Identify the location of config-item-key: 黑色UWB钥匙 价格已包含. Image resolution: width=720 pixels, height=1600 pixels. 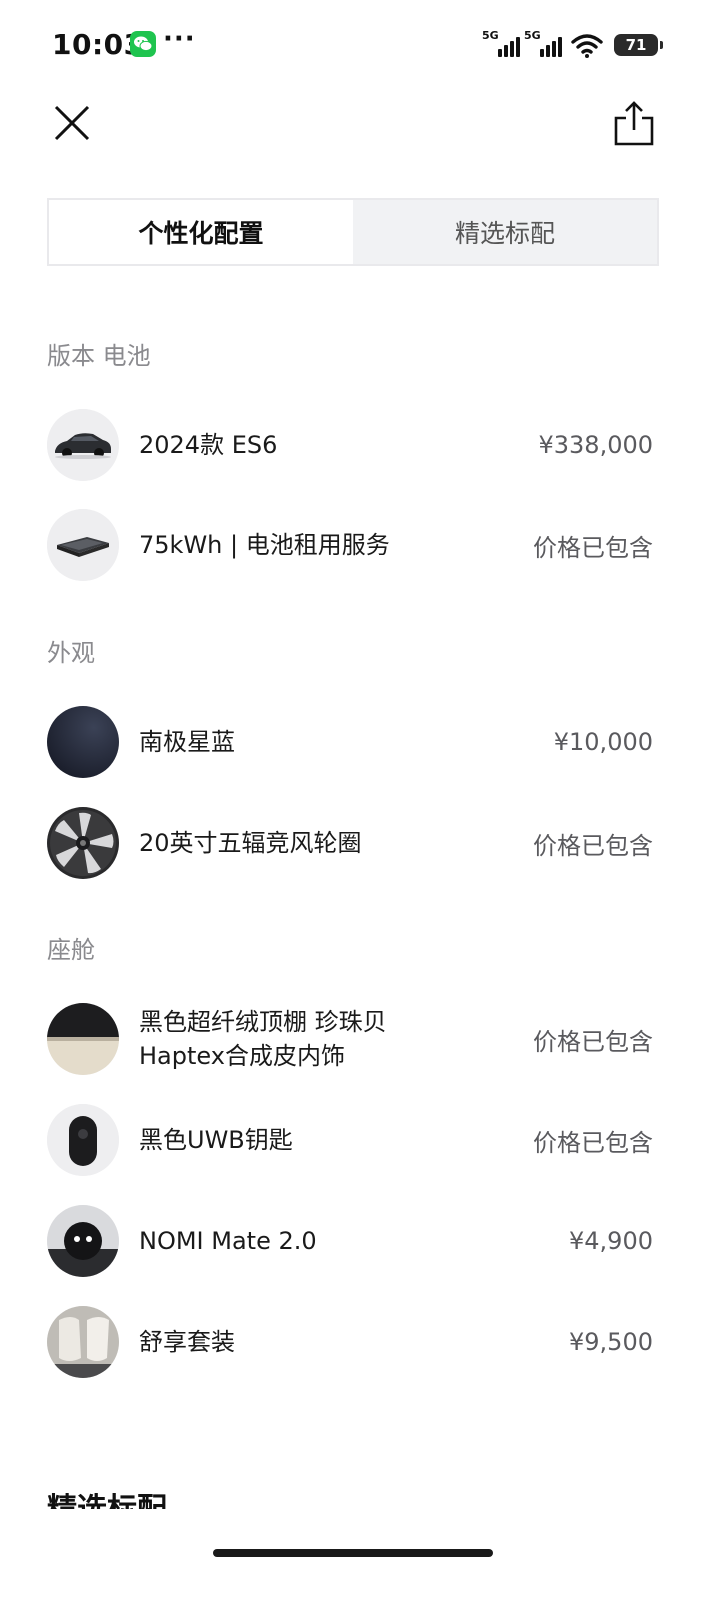
(350, 1140).